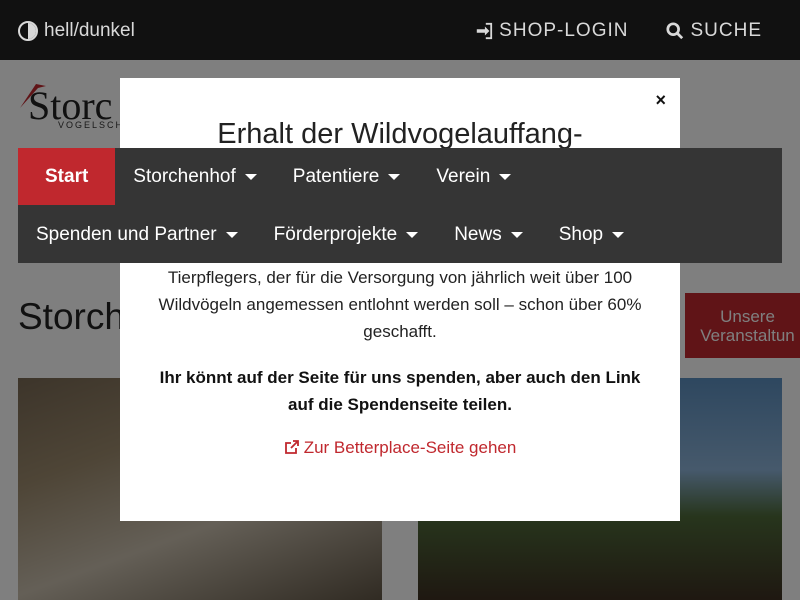 The image size is (800, 600). What do you see at coordinates (400, 134) in the screenshot?
I see `modal-title: Erhalt der Wildvogelauffang-` at bounding box center [400, 134].